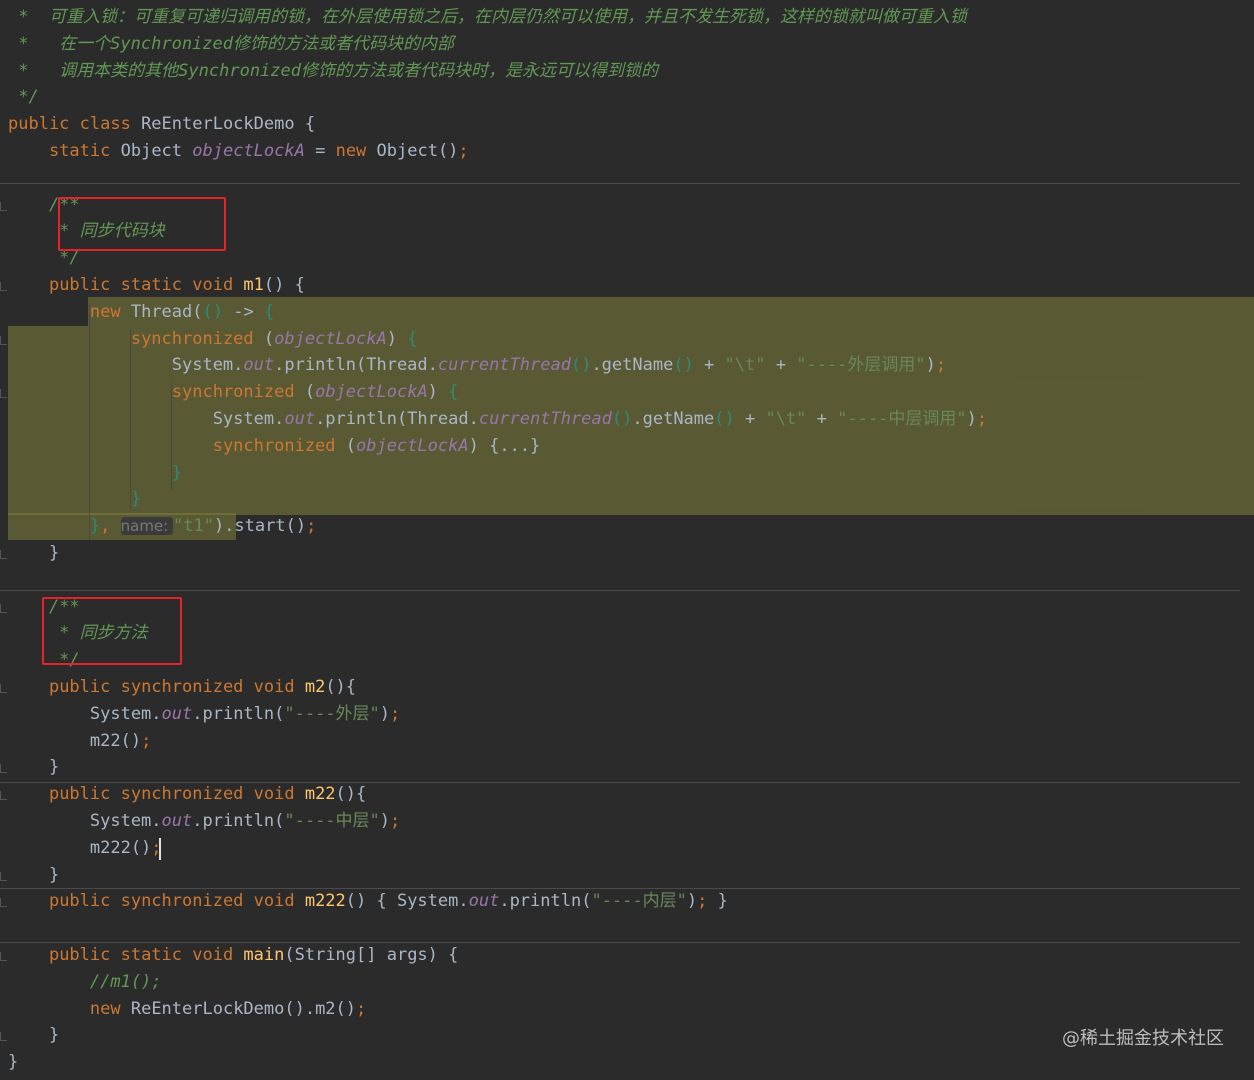 The width and height of the screenshot is (1254, 1080). Describe the element at coordinates (902, 419) in the screenshot. I see `code-token-string: "----中层调用"` at that location.